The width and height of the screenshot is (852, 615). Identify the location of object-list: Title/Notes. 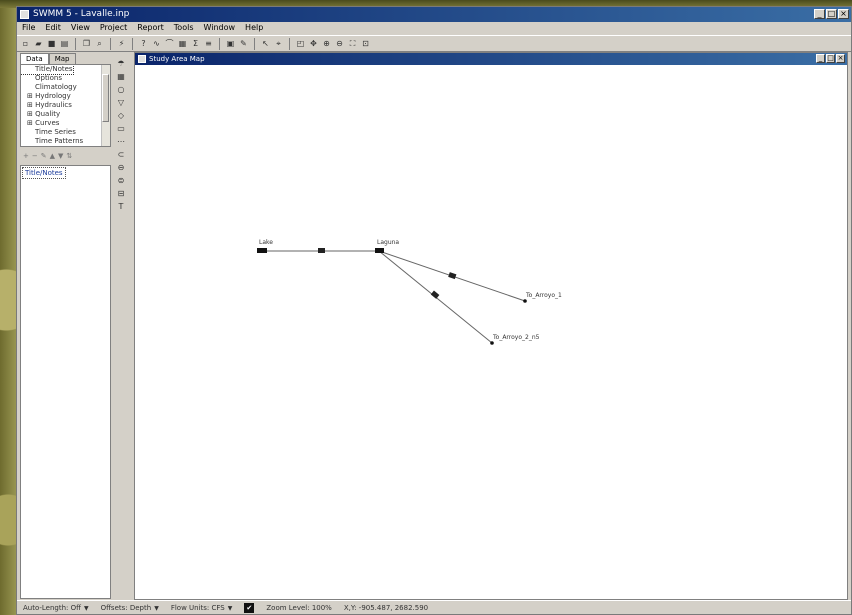
(65, 382).